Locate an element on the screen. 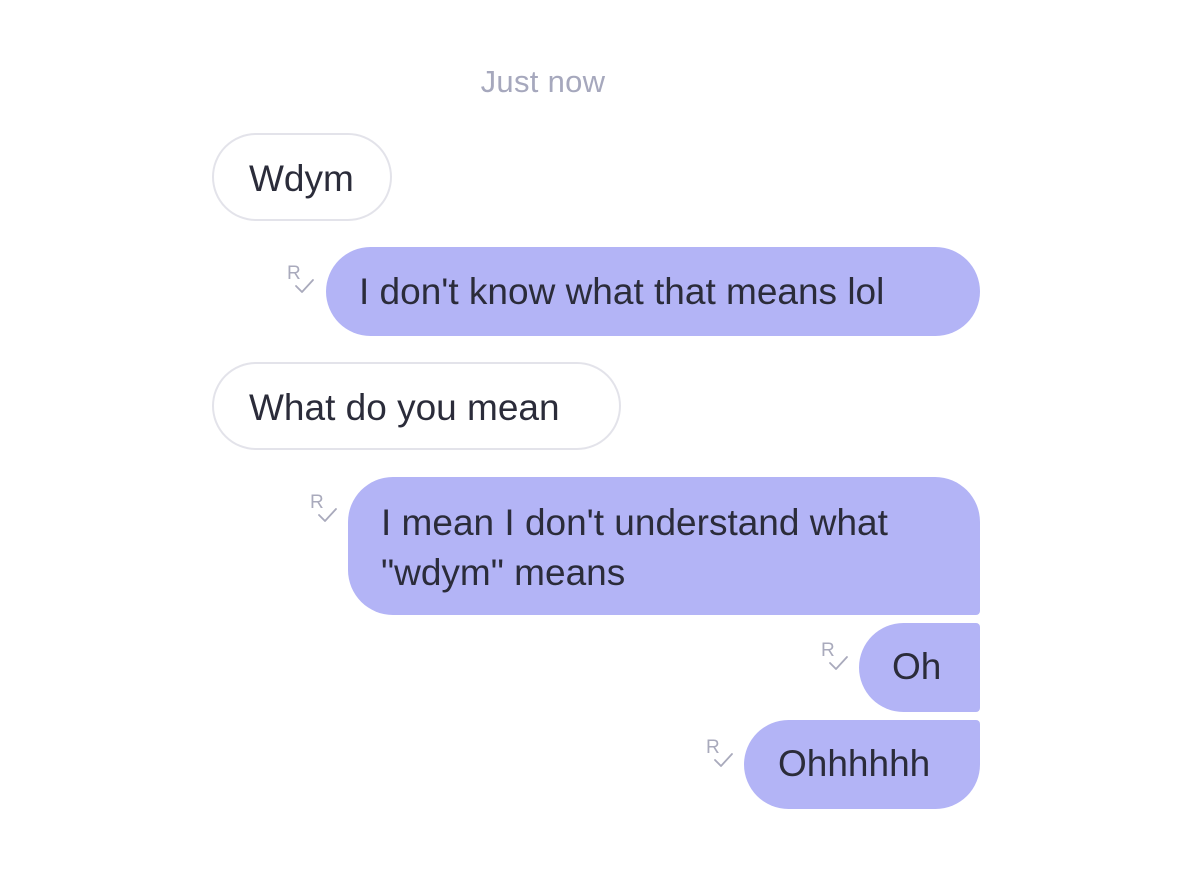 This screenshot has height=878, width=1200. outgoing-message-bubble: Oh is located at coordinates (919, 667).